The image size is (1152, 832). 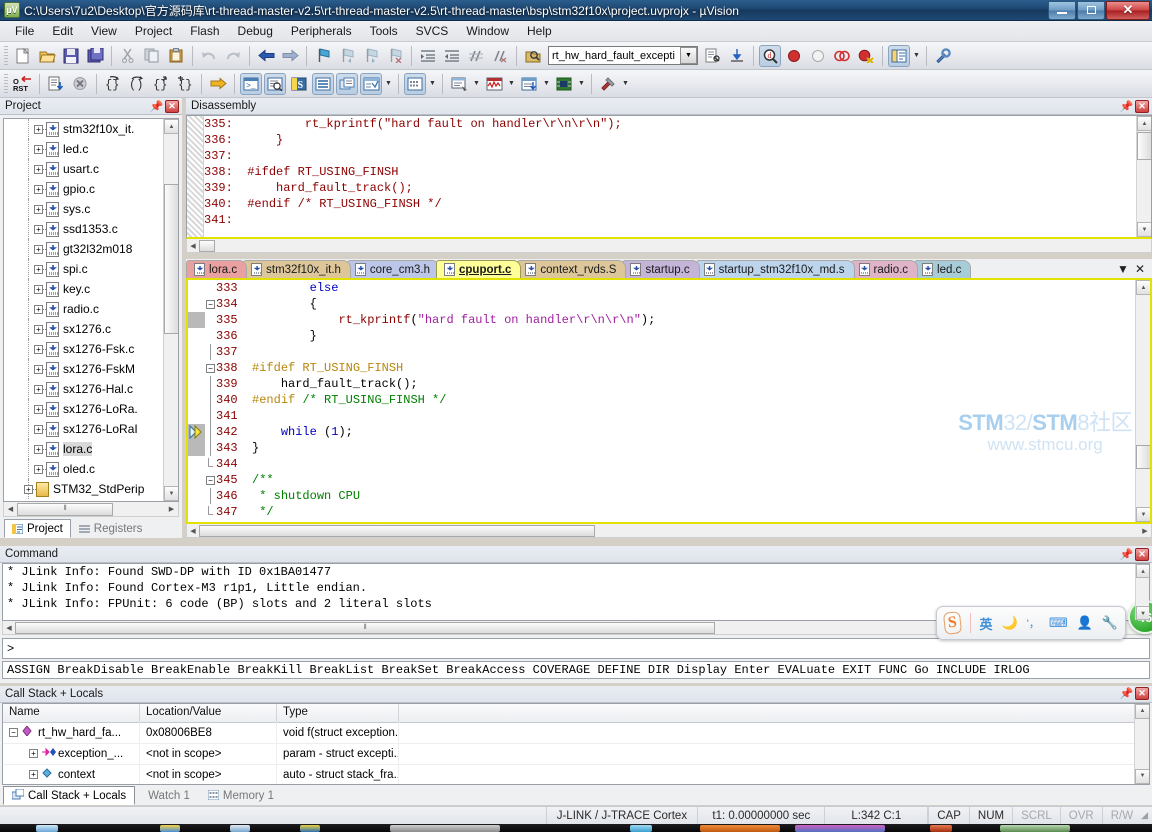 What do you see at coordinates (683, 480) in the screenshot?
I see `code-line: 345 /**` at bounding box center [683, 480].